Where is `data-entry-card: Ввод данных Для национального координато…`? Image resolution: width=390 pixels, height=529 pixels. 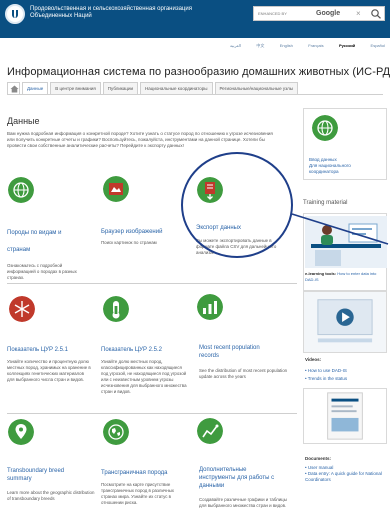 data-entry-card: Ввод данных Для национального координато… is located at coordinates (345, 144).